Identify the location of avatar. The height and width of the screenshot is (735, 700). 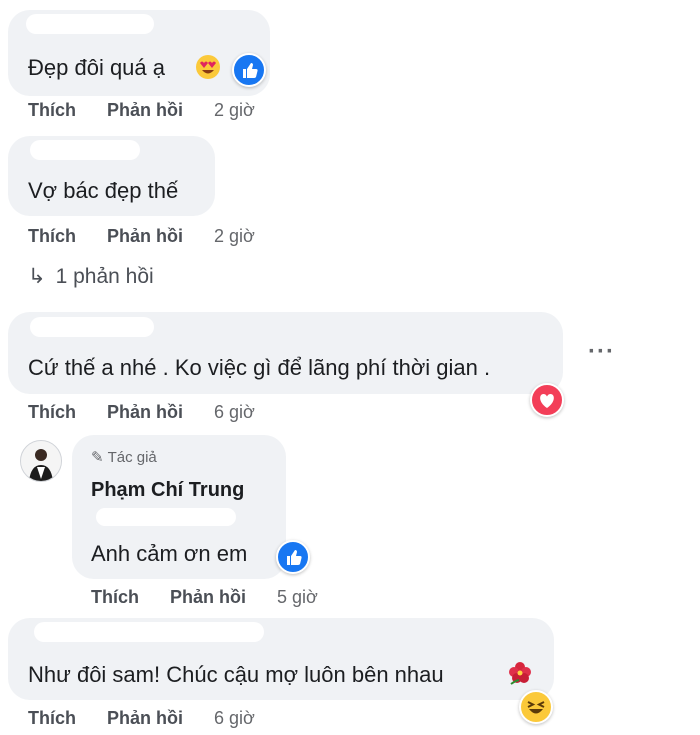
(41, 461).